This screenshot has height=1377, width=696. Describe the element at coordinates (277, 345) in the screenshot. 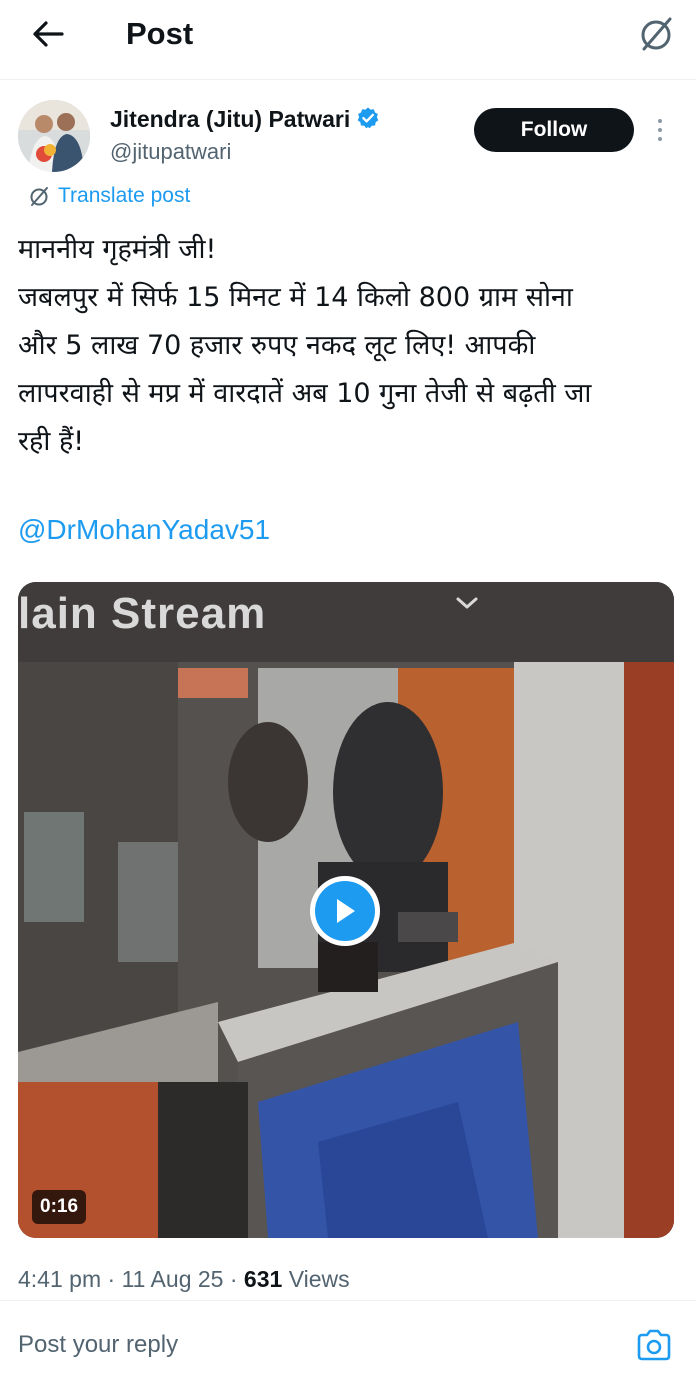

I see `post-text-line: और 5 लाख 70 हजार रुपए नकद लूट लिए! आपकी` at that location.